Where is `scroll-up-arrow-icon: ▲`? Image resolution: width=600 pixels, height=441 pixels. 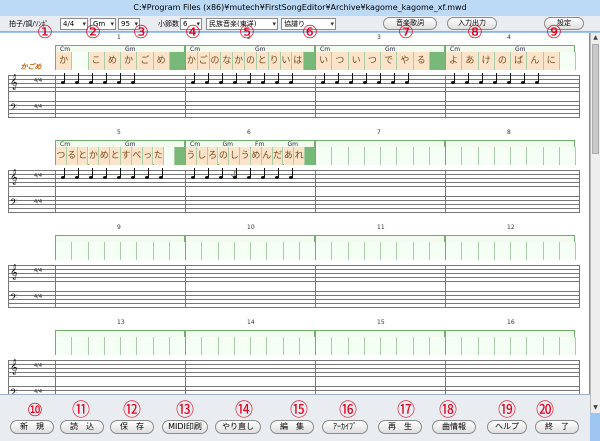
scroll-up-arrow-icon: ▲ is located at coordinates (595, 38).